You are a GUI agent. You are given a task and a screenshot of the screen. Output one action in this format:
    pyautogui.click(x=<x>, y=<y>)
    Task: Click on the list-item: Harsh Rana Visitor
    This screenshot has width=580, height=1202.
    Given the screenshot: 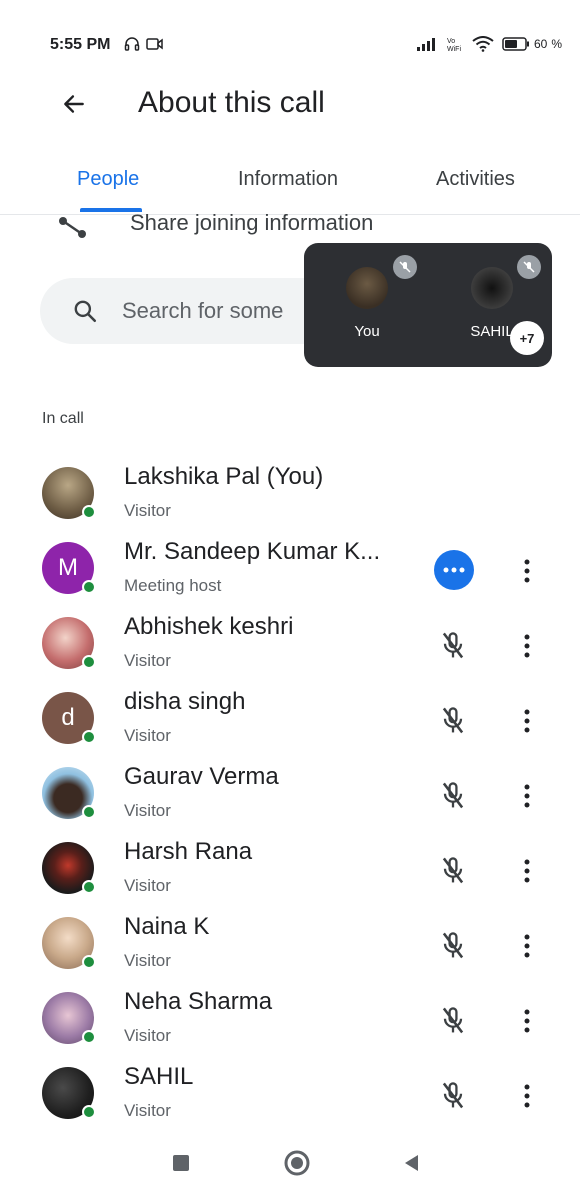 What is the action you would take?
    pyautogui.click(x=290, y=867)
    